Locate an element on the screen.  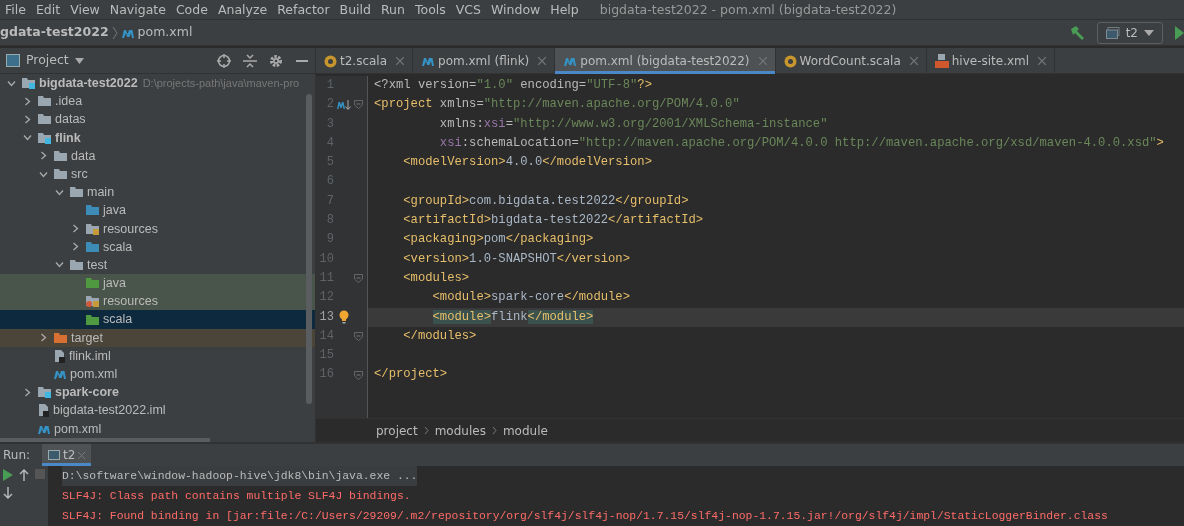
tree-item: flink.iml is located at coordinates (157, 355).